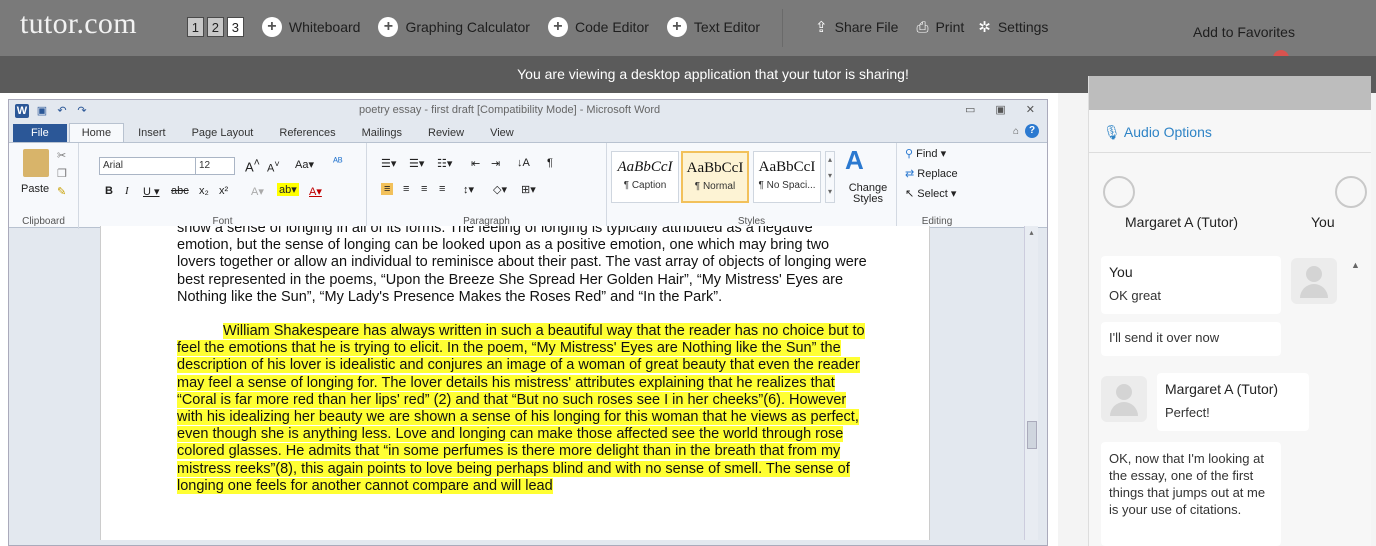  I want to click on clear-formatting-icon: ᴬᴮ, so click(338, 162).